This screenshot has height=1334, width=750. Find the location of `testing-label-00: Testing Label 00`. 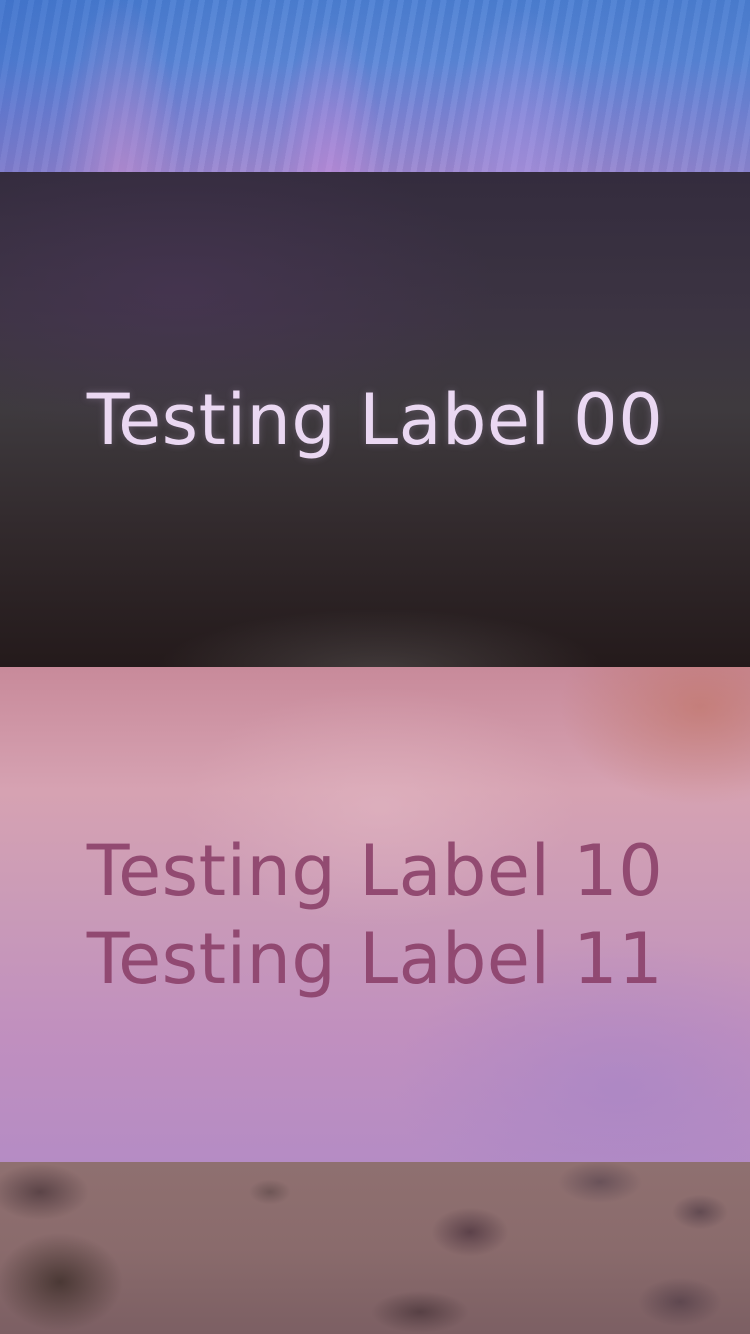

testing-label-00: Testing Label 00 is located at coordinates (375, 419).